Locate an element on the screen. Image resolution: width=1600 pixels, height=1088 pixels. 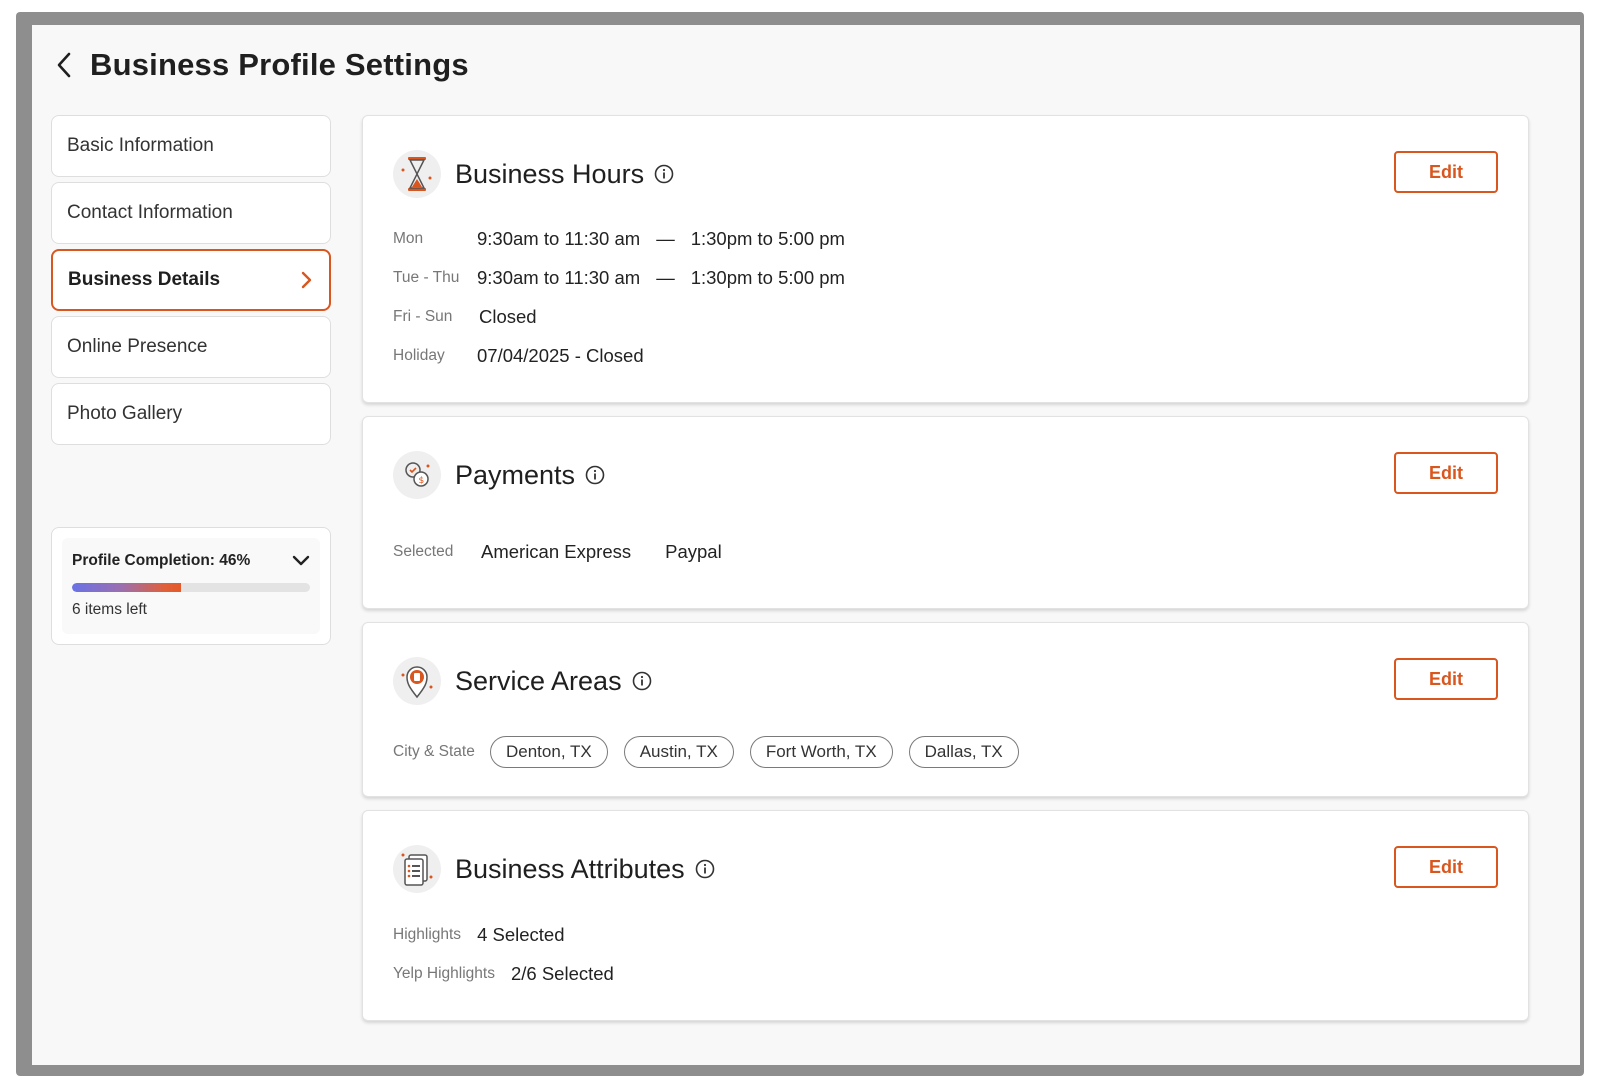
nav-item-contact-information: Contact Information is located at coordinates (191, 213).